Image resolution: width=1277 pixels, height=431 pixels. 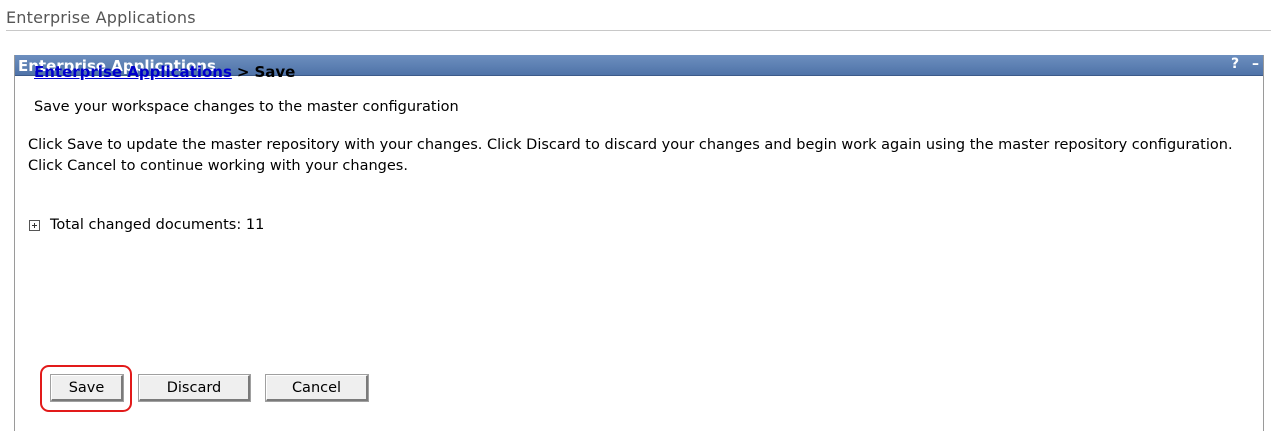 What do you see at coordinates (34, 225) in the screenshot?
I see `expand-plus-icon` at bounding box center [34, 225].